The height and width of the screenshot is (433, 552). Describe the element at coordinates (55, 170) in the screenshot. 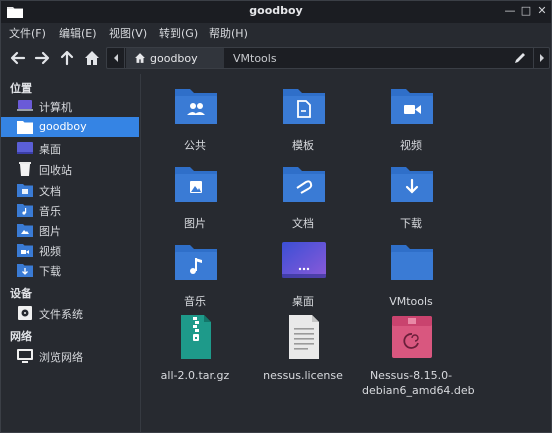

I see `sidebar-item-label: 回收站` at that location.